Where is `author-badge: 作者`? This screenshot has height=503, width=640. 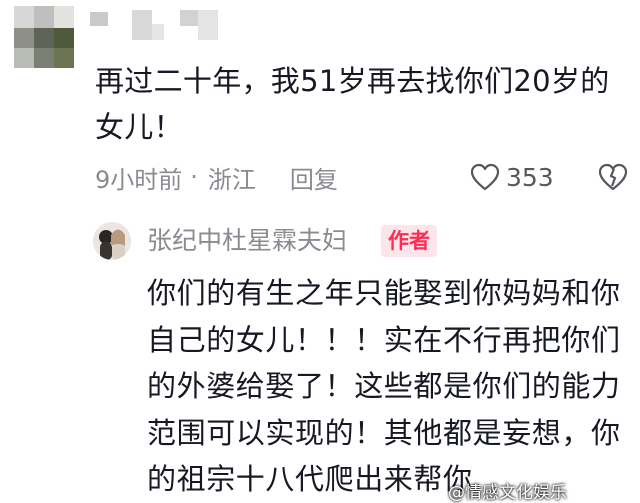 author-badge: 作者 is located at coordinates (409, 241).